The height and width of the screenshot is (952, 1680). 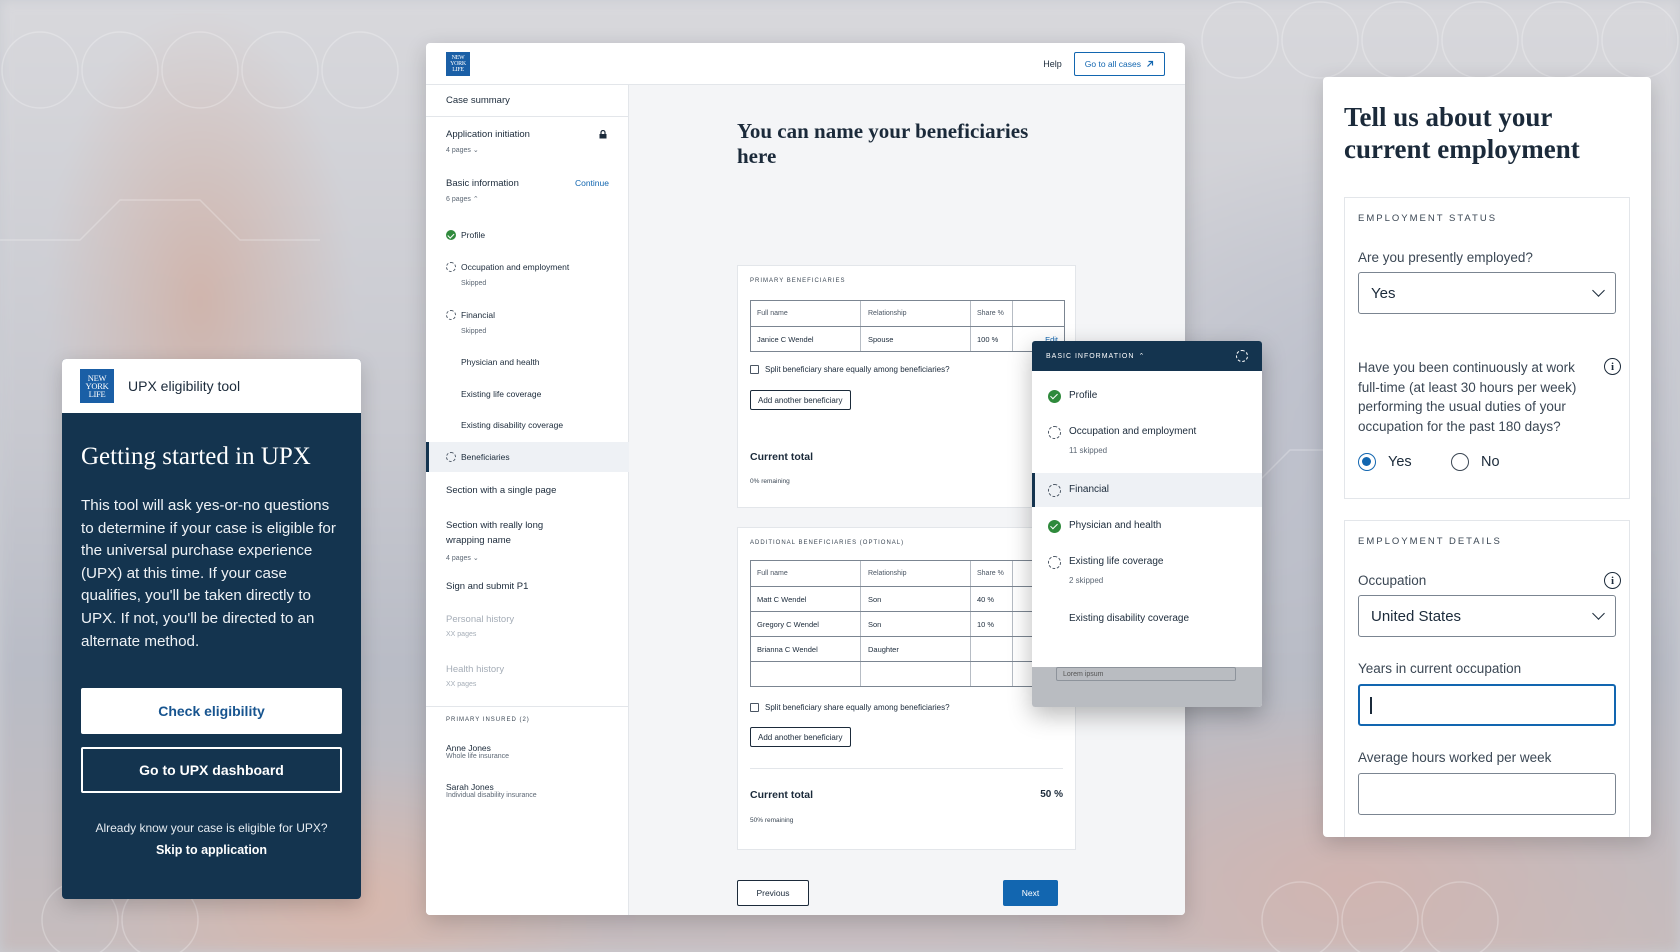 What do you see at coordinates (1242, 356) in the screenshot?
I see `progress-ring-icon` at bounding box center [1242, 356].